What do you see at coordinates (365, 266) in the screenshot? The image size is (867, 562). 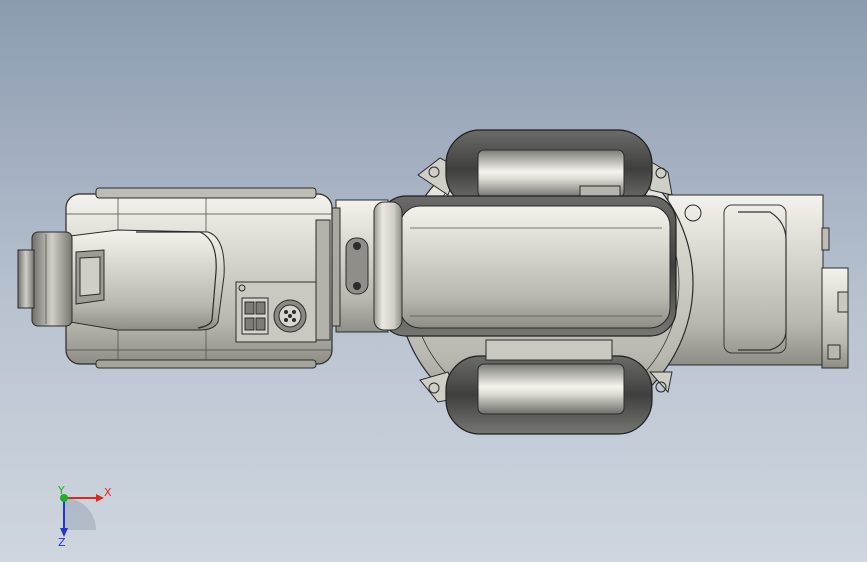 I see `elbow-joint` at bounding box center [365, 266].